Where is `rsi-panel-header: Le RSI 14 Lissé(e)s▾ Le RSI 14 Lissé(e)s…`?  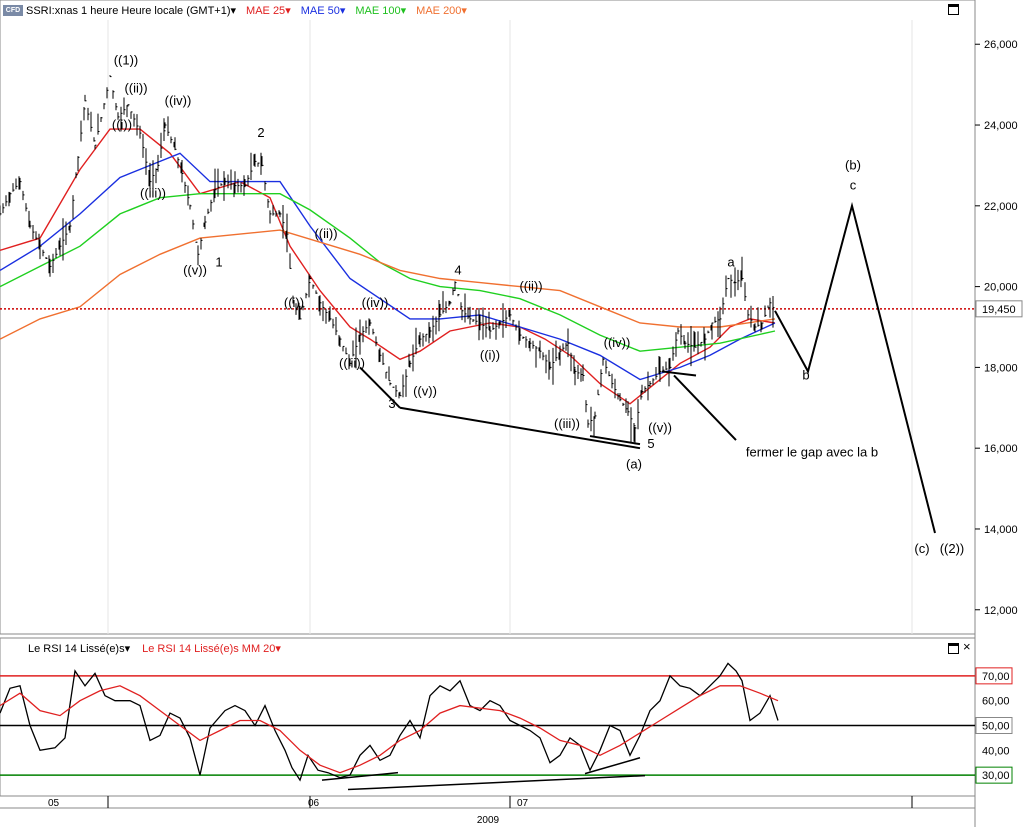 rsi-panel-header: Le RSI 14 Lissé(e)s▾ Le RSI 14 Lissé(e)s… is located at coordinates (487, 648).